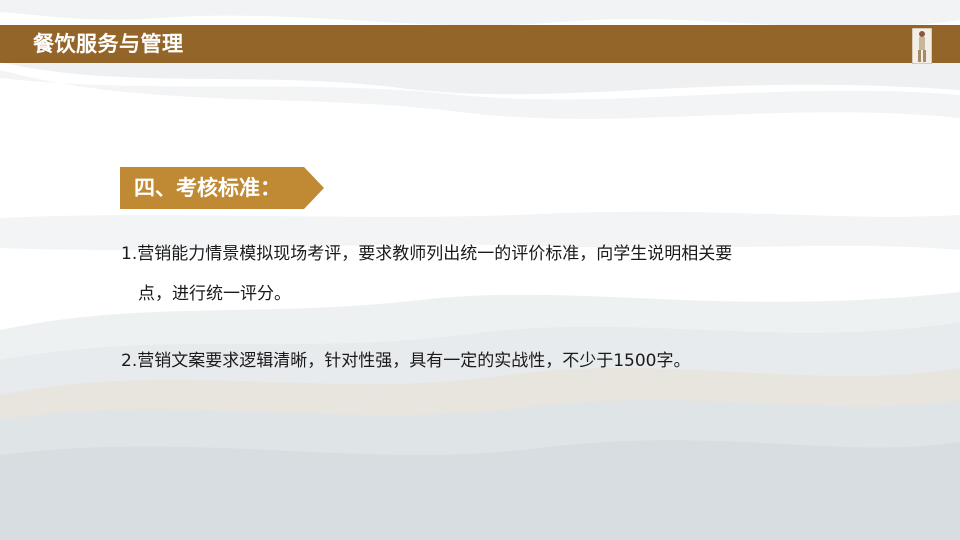 This screenshot has width=960, height=540. Describe the element at coordinates (108, 44) in the screenshot. I see `header-title: 餐饮服务与管理` at that location.